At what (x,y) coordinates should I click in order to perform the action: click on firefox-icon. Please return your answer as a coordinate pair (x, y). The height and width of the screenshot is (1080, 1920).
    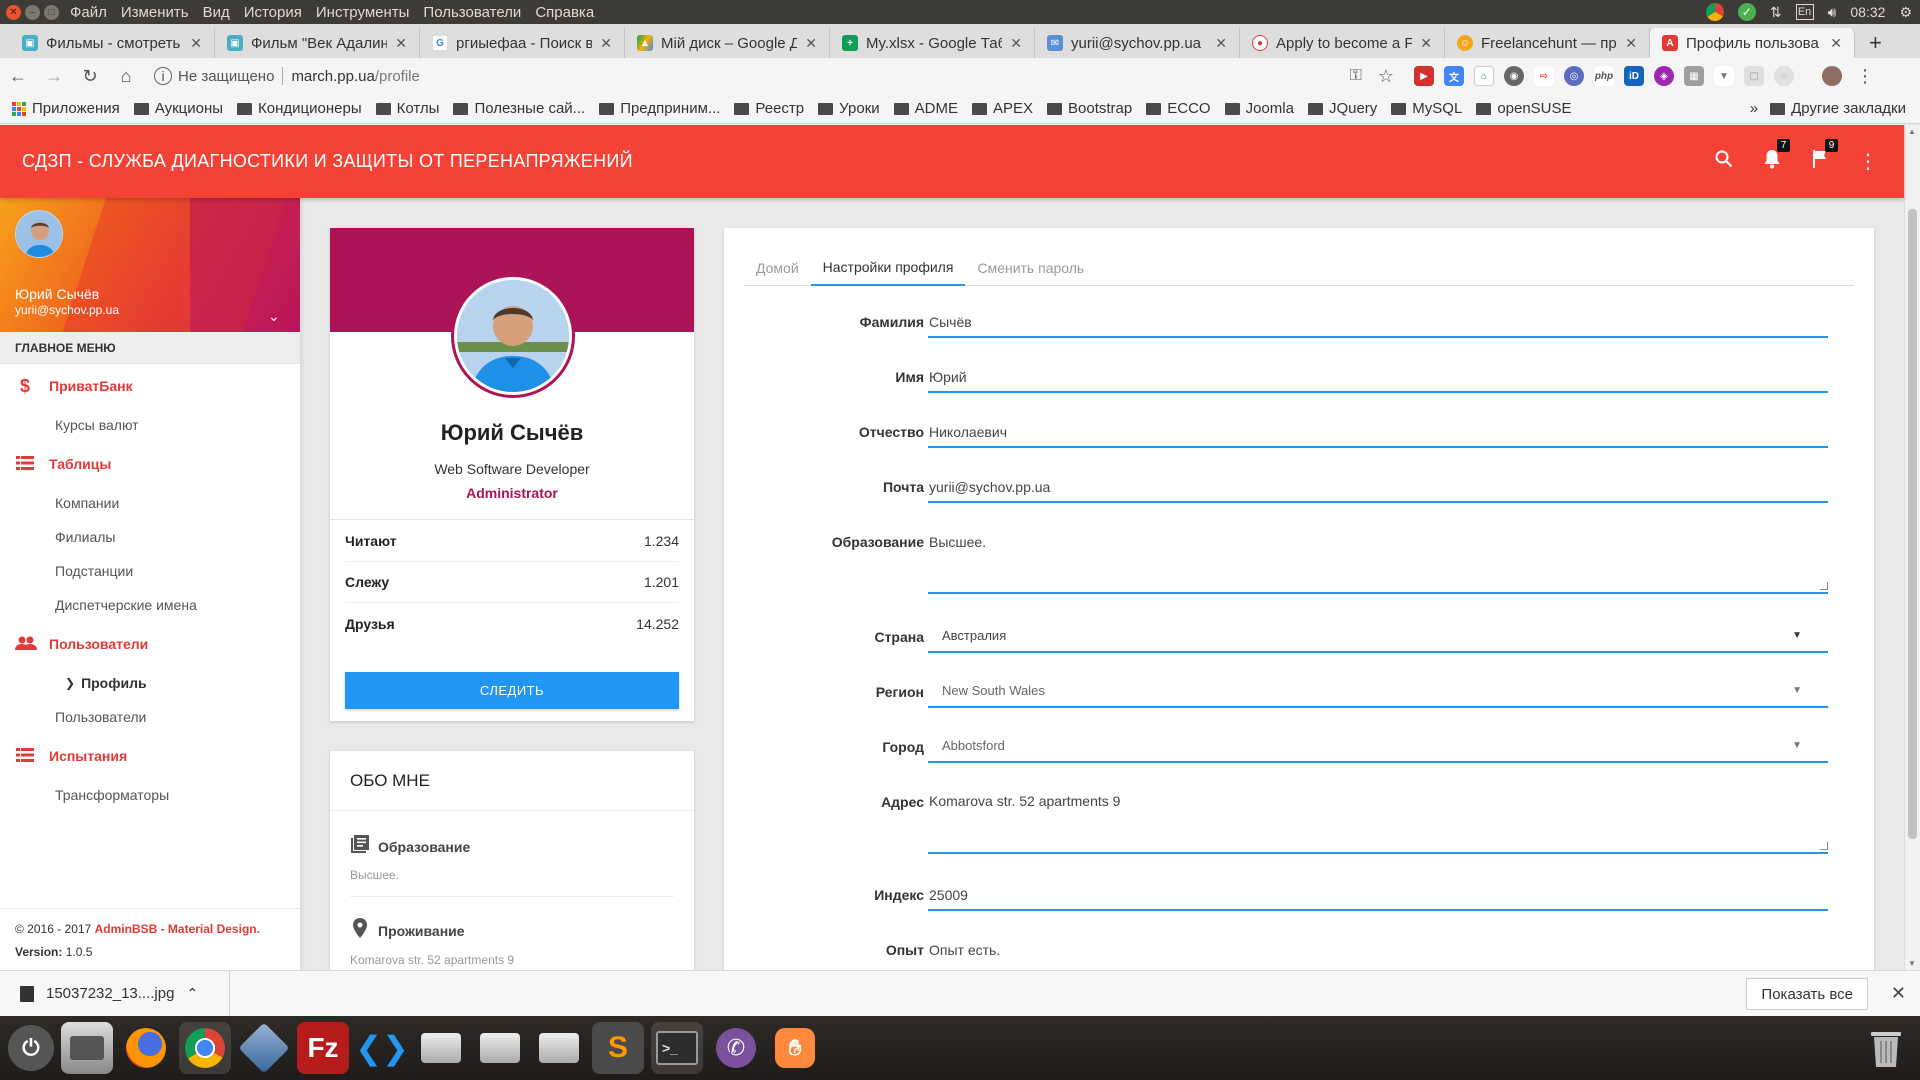
    Looking at the image, I should click on (146, 1048).